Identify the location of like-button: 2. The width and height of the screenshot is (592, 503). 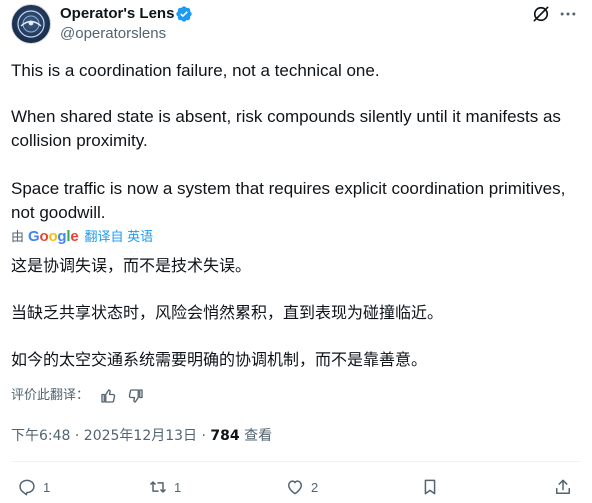
(301, 487).